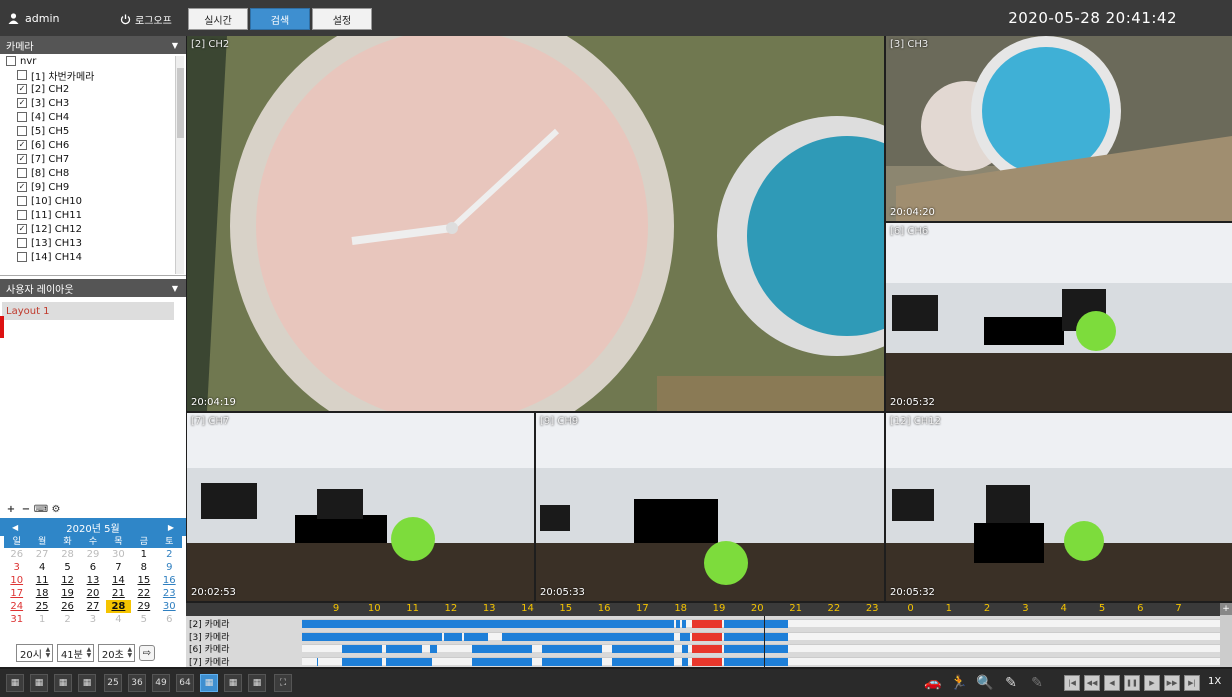 The image size is (1232, 697). Describe the element at coordinates (933, 683) in the screenshot. I see `car-icon: 🚗` at that location.